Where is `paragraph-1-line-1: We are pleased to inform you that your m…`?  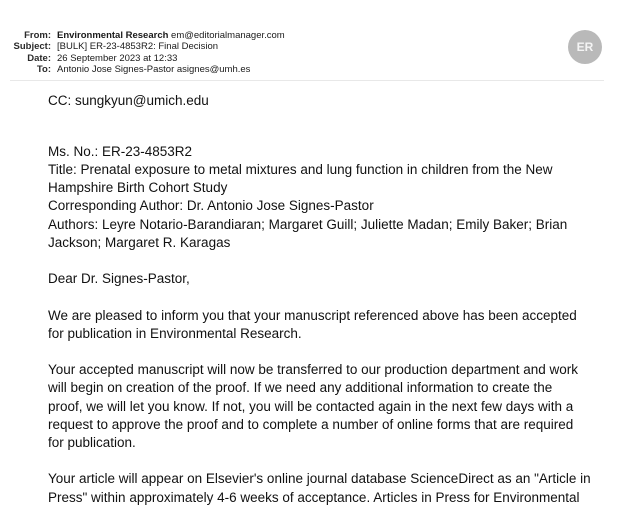 paragraph-1-line-1: We are pleased to inform you that your m… is located at coordinates (312, 315).